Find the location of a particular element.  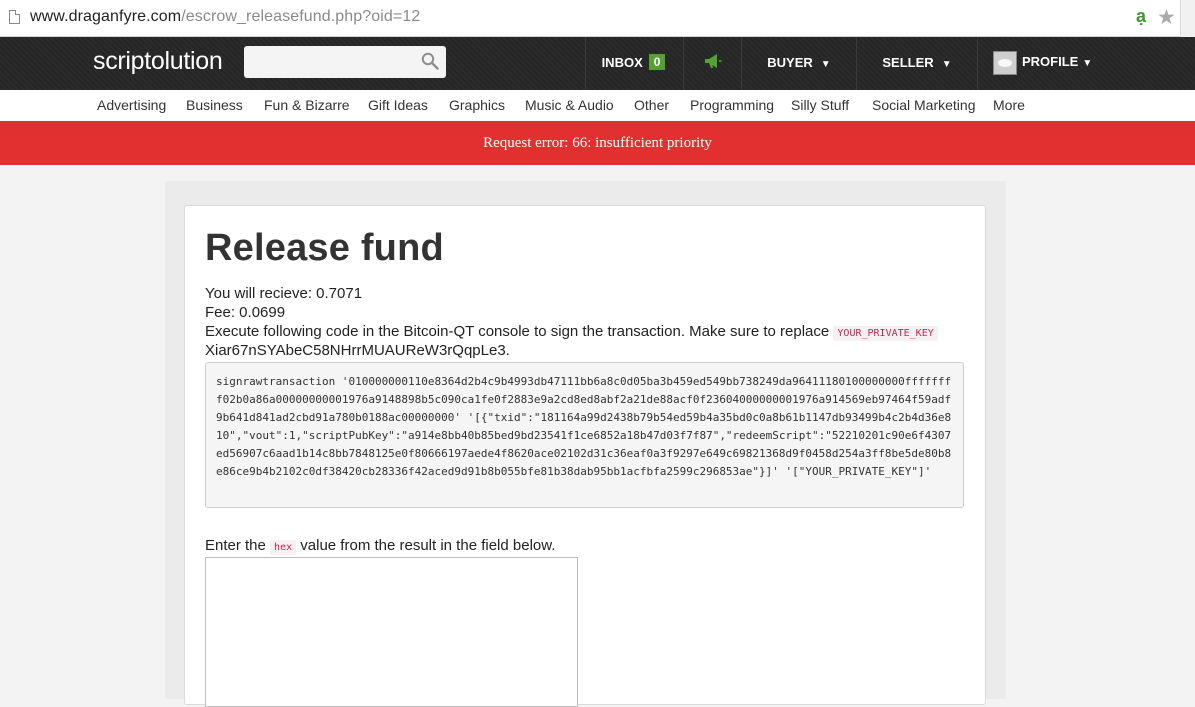

nav-seller: SELLER ▼ is located at coordinates (917, 63).